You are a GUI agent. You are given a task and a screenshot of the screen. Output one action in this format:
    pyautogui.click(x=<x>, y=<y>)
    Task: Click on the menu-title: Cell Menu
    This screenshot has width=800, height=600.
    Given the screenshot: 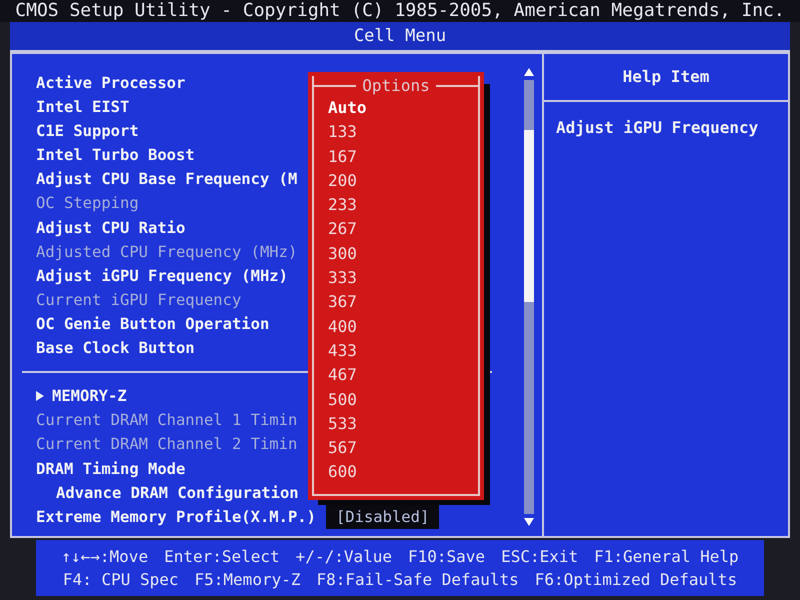 What is the action you would take?
    pyautogui.click(x=400, y=36)
    